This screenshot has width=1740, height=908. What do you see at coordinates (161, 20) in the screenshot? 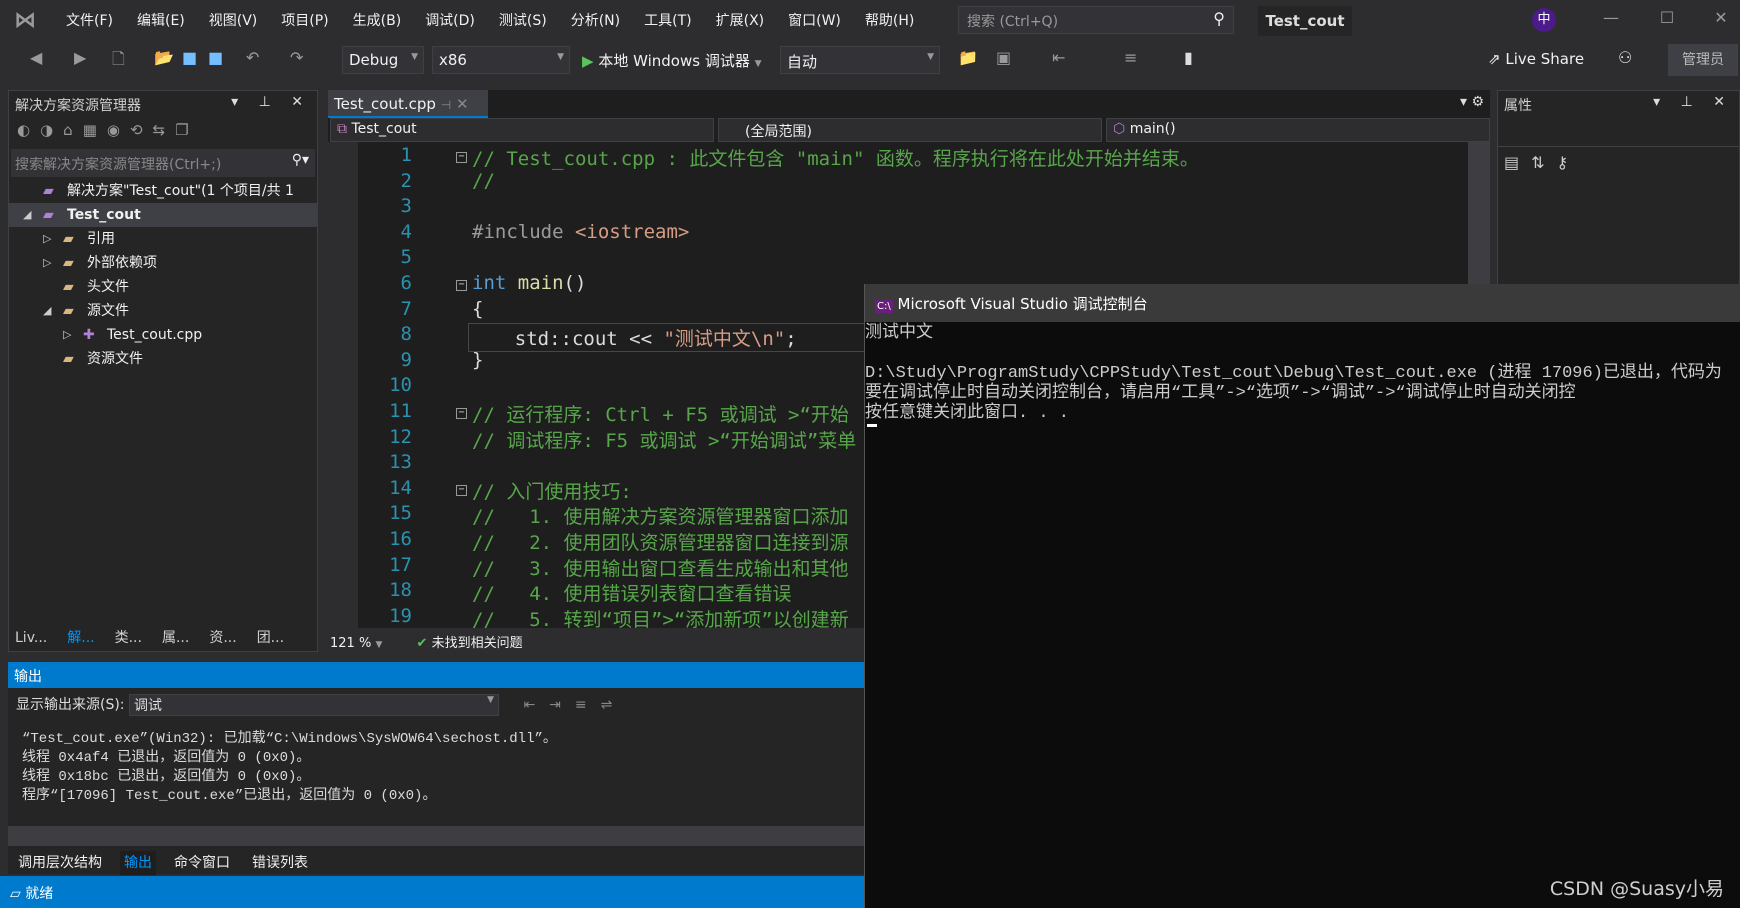
I see `menu-item: 编辑(E)` at bounding box center [161, 20].